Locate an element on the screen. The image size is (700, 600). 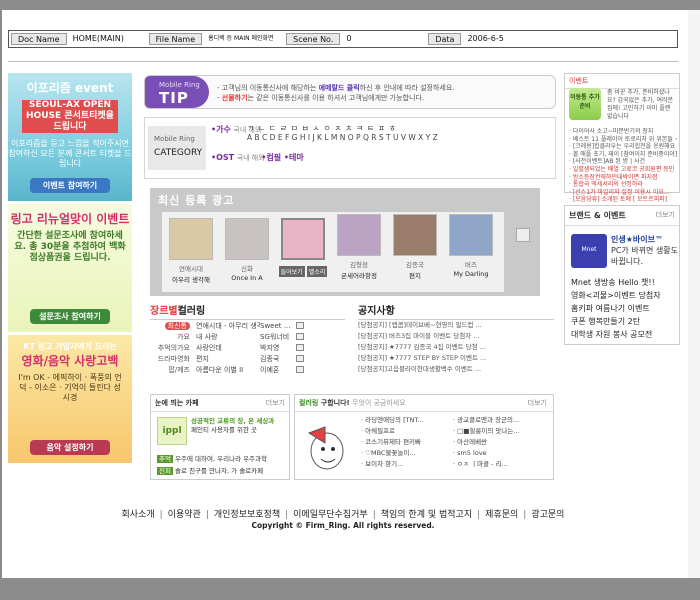
genre-label: 추억의가요 is located at coordinates (170, 348).